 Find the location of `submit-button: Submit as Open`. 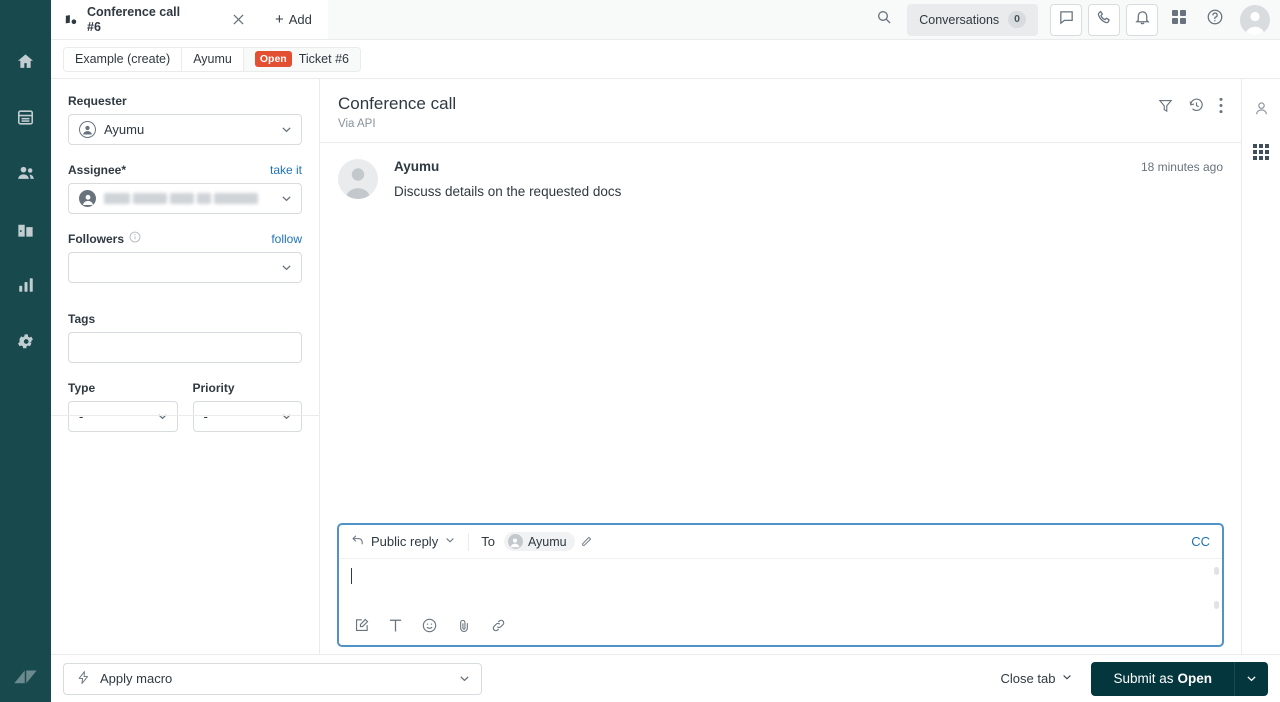

submit-button: Submit as Open is located at coordinates (1162, 678).